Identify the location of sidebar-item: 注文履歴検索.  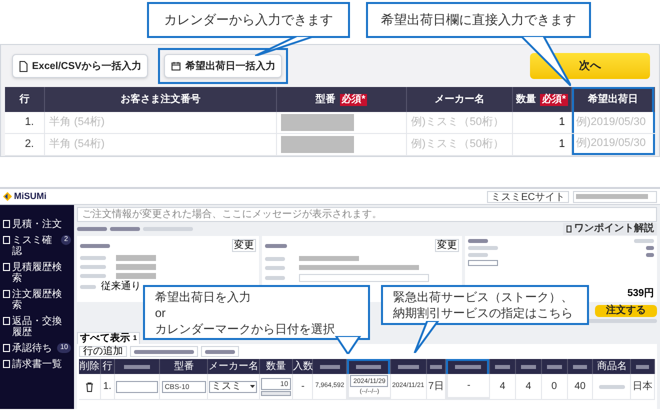
(37, 300).